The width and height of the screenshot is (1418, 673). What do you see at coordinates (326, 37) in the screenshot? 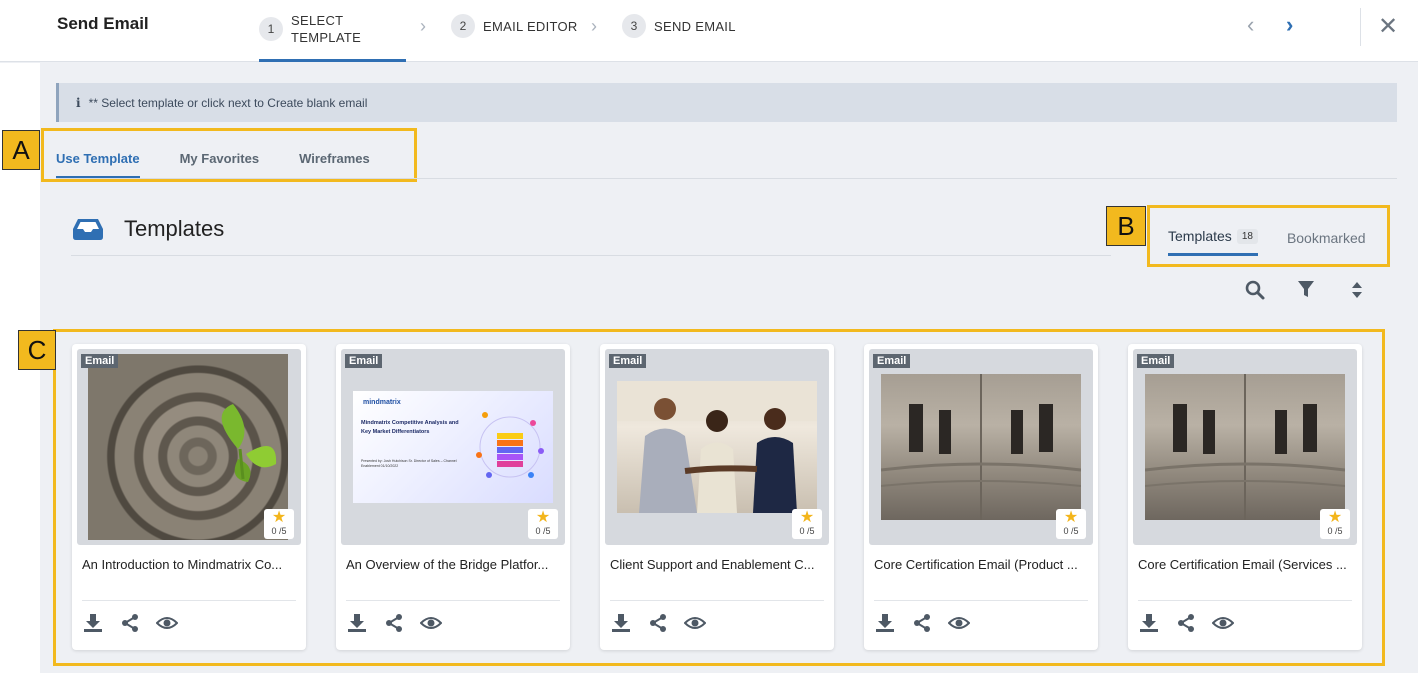
I see `step-label-line2: TEMPLATE` at bounding box center [326, 37].